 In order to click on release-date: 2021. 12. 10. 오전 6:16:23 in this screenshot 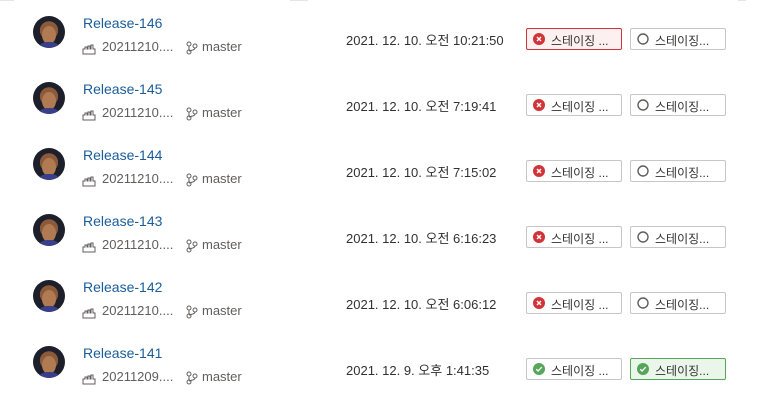, I will do `click(421, 238)`.